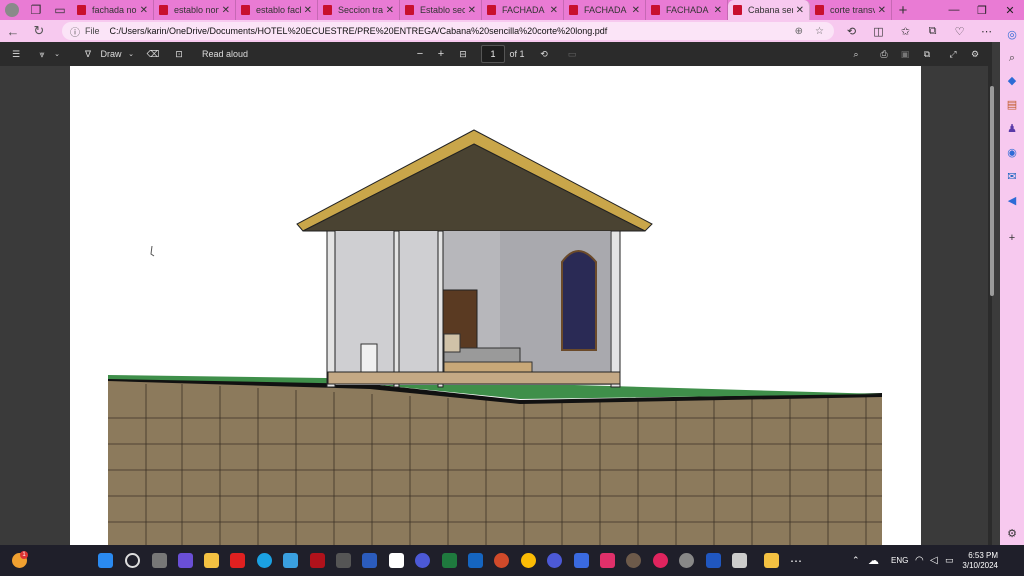  What do you see at coordinates (105, 560) in the screenshot?
I see `start-windows-icon` at bounding box center [105, 560].